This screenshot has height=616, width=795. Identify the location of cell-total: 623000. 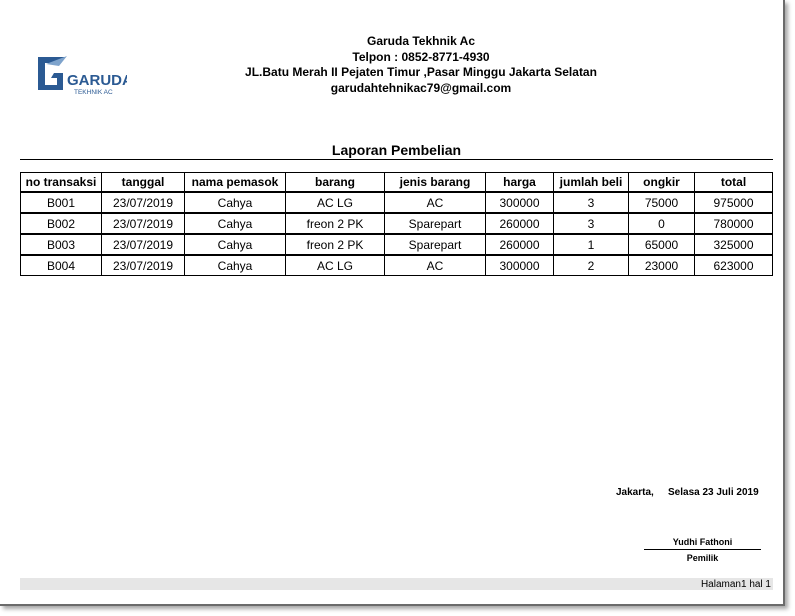
(733, 265).